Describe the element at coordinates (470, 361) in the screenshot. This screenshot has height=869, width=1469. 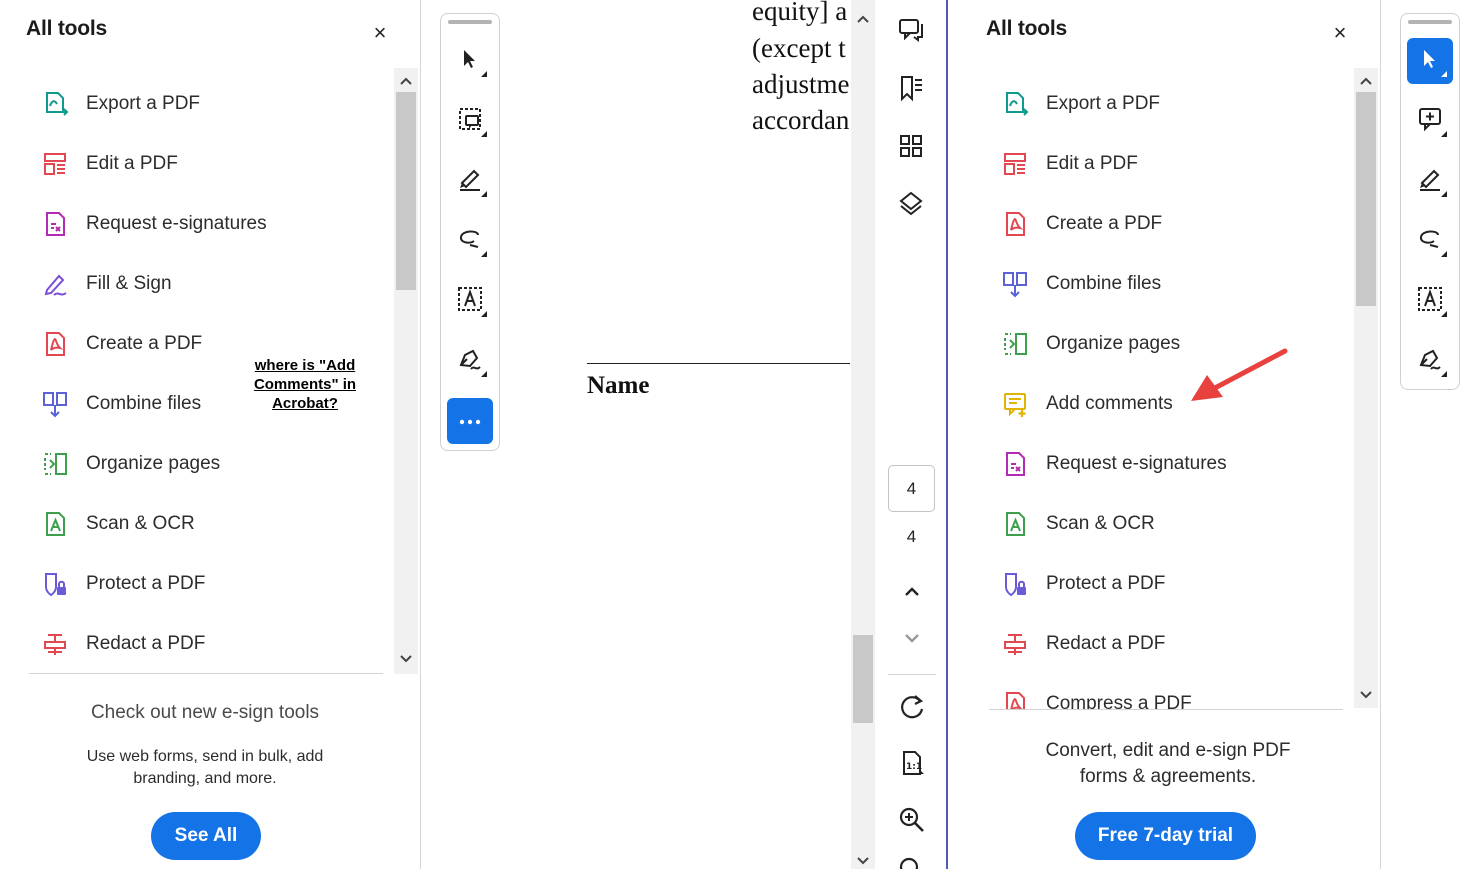
I see `sign-tool-button` at that location.